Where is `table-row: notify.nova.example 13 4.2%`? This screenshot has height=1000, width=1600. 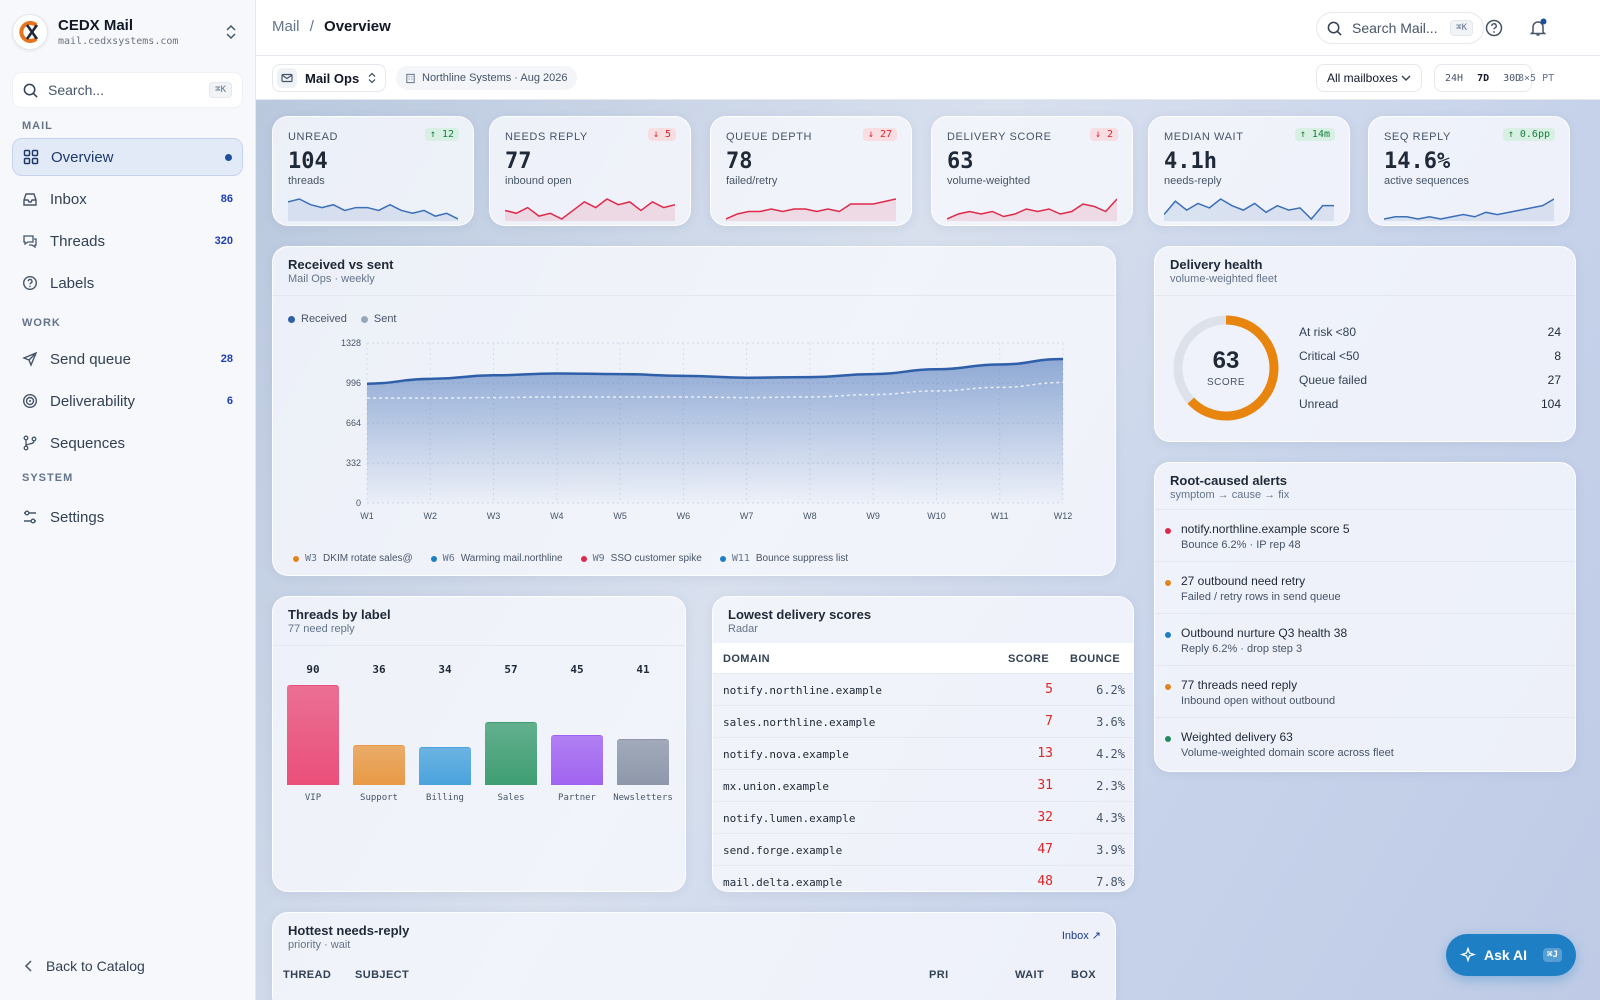
table-row: notify.nova.example 13 4.2% is located at coordinates (923, 753).